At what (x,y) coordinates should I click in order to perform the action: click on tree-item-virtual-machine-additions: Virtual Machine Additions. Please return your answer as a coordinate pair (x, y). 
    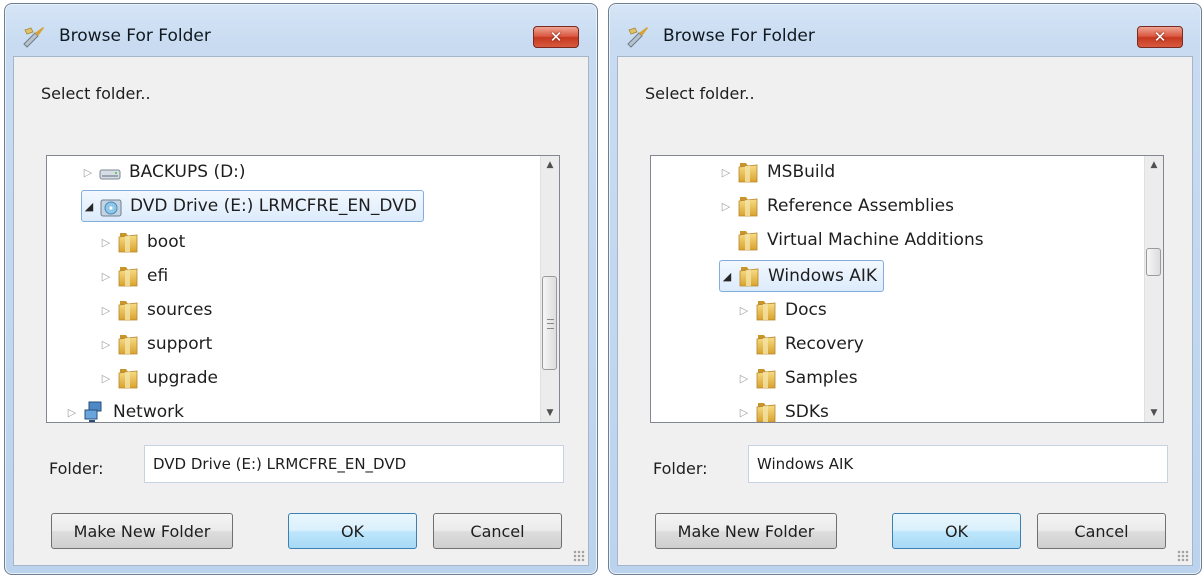
    Looking at the image, I should click on (860, 240).